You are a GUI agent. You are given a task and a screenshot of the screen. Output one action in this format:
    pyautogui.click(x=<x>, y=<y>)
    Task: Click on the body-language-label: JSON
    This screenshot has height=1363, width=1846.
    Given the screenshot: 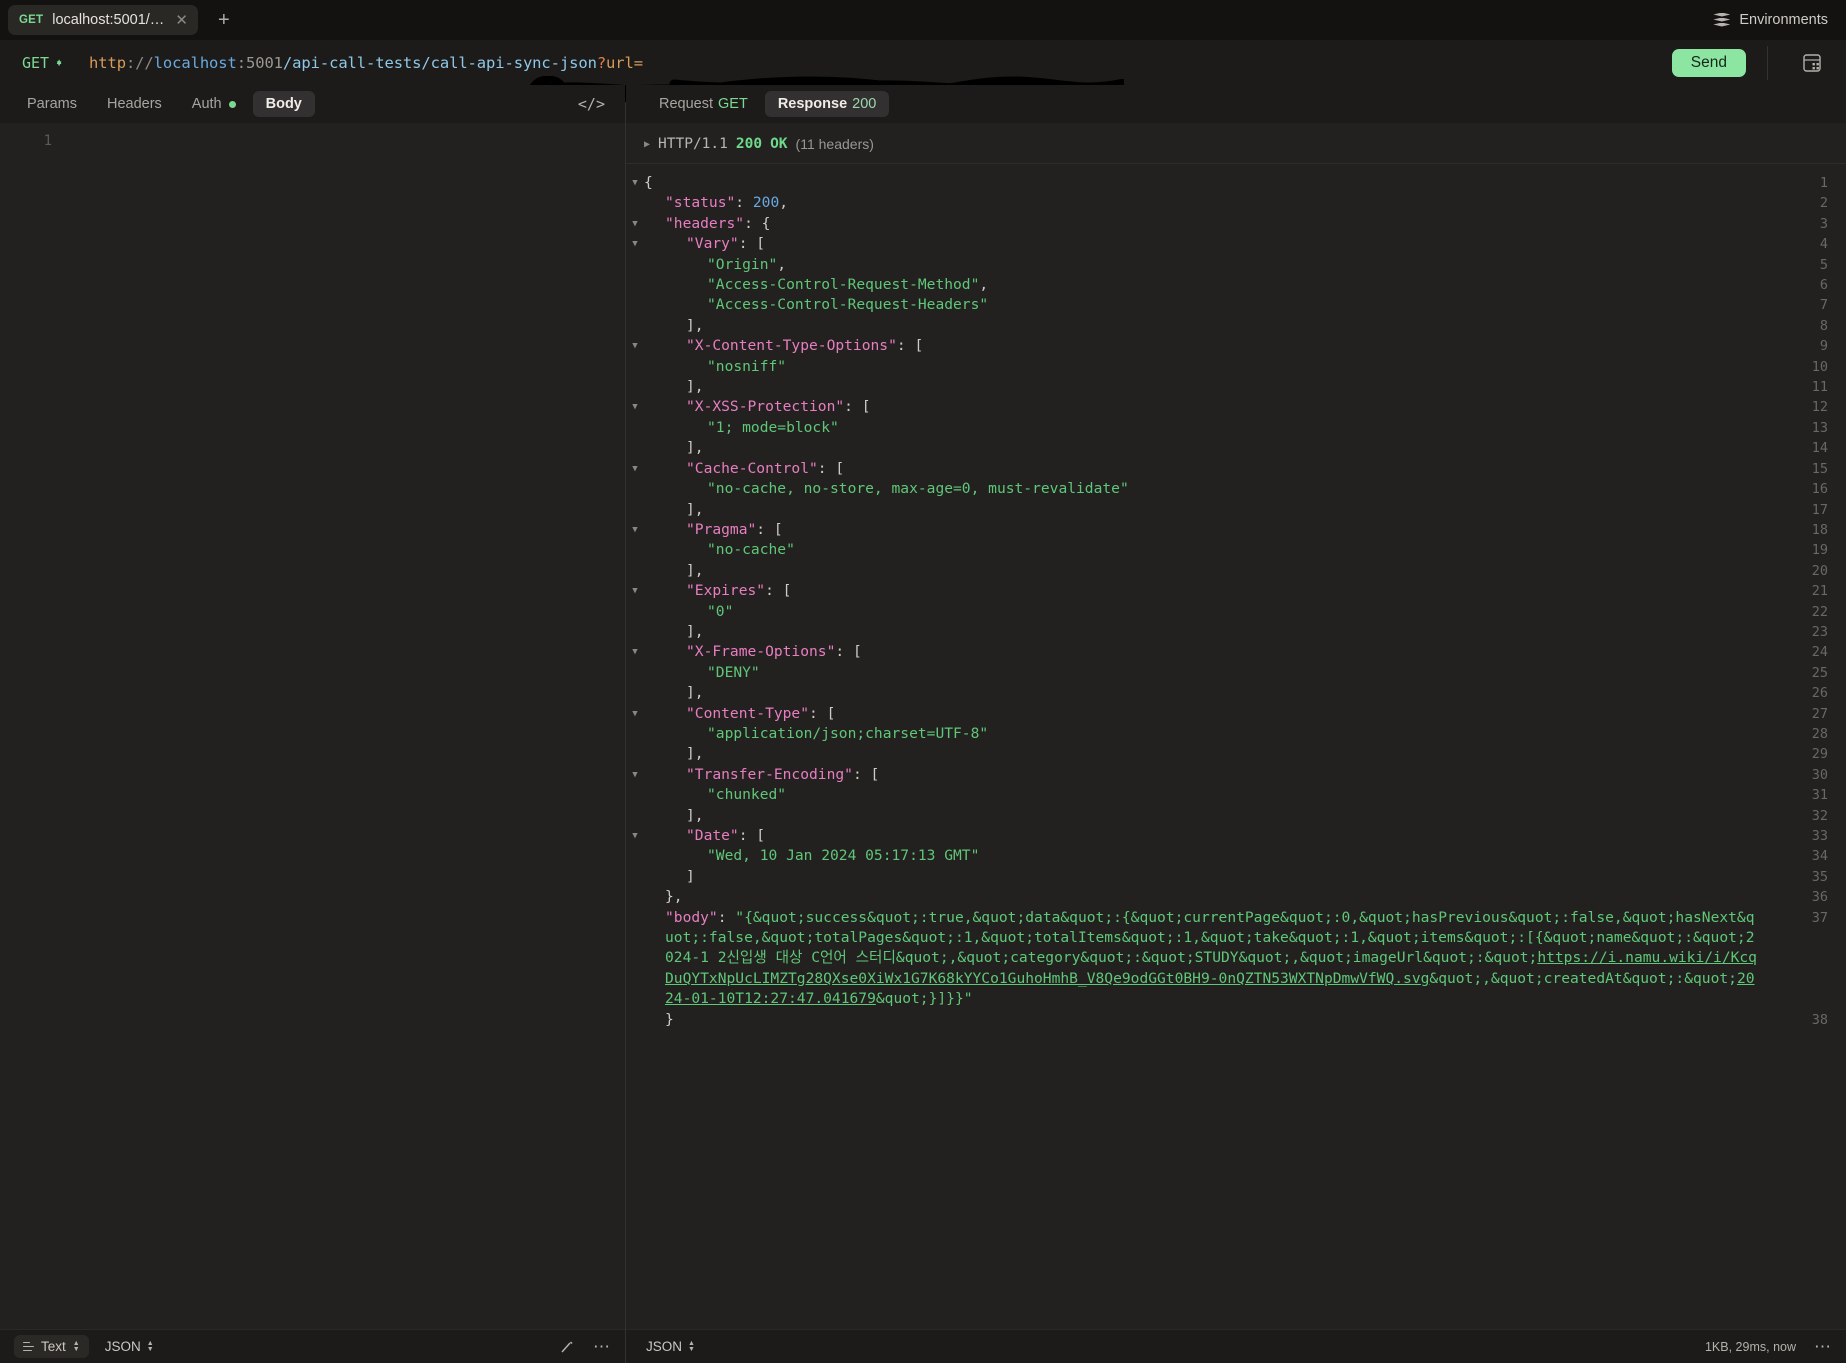 What is the action you would take?
    pyautogui.click(x=122, y=1346)
    